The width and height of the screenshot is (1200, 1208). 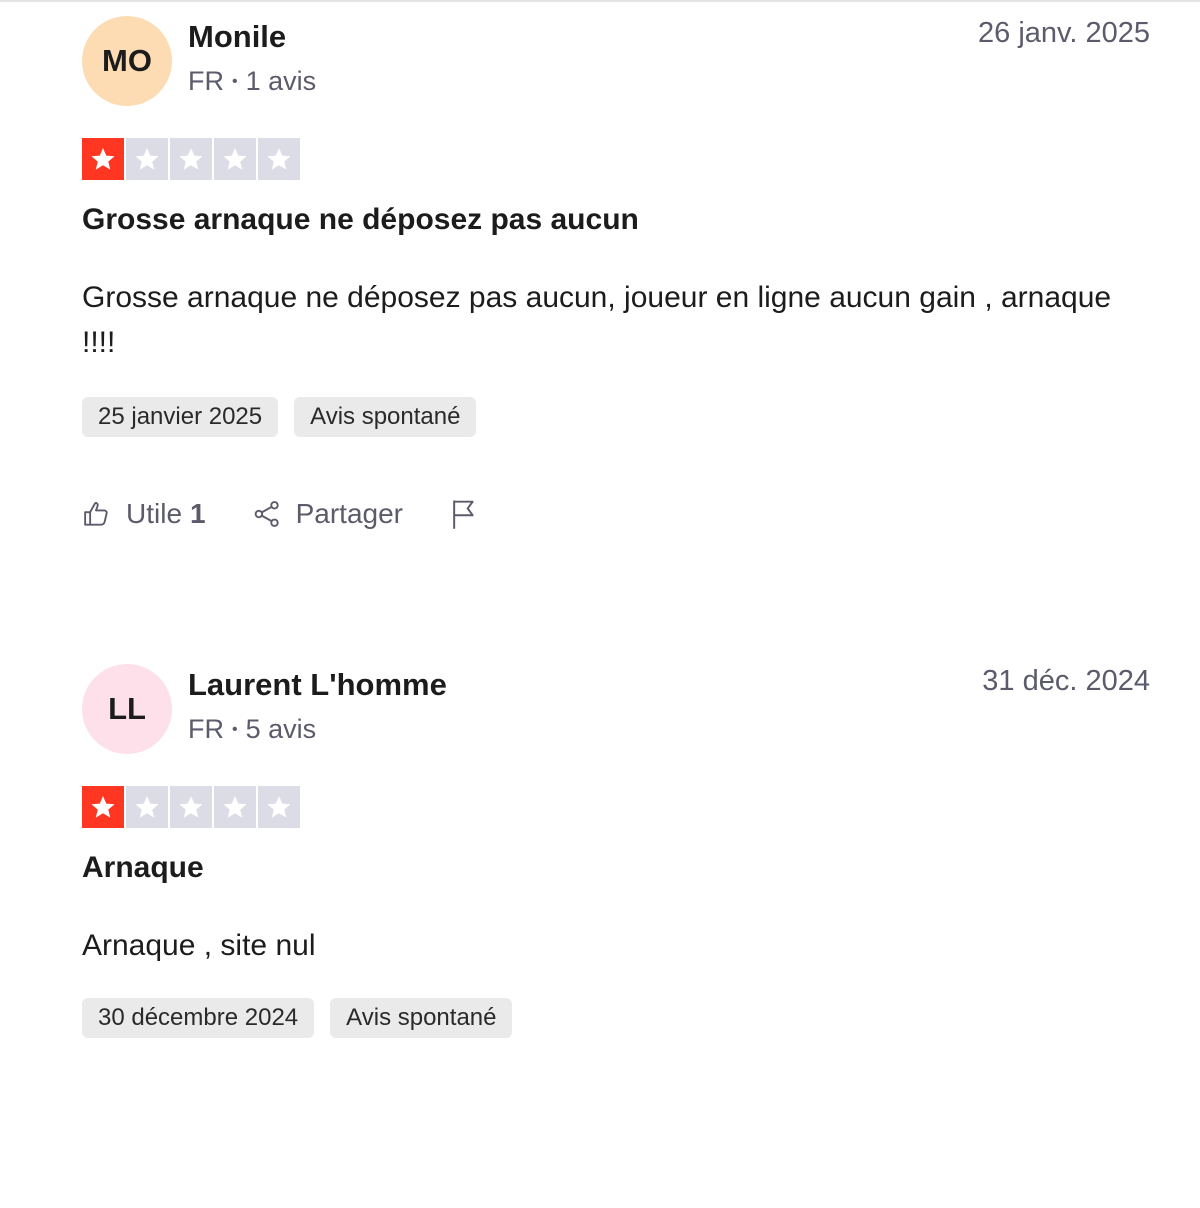 What do you see at coordinates (154, 513) in the screenshot?
I see `useful-label: Utile` at bounding box center [154, 513].